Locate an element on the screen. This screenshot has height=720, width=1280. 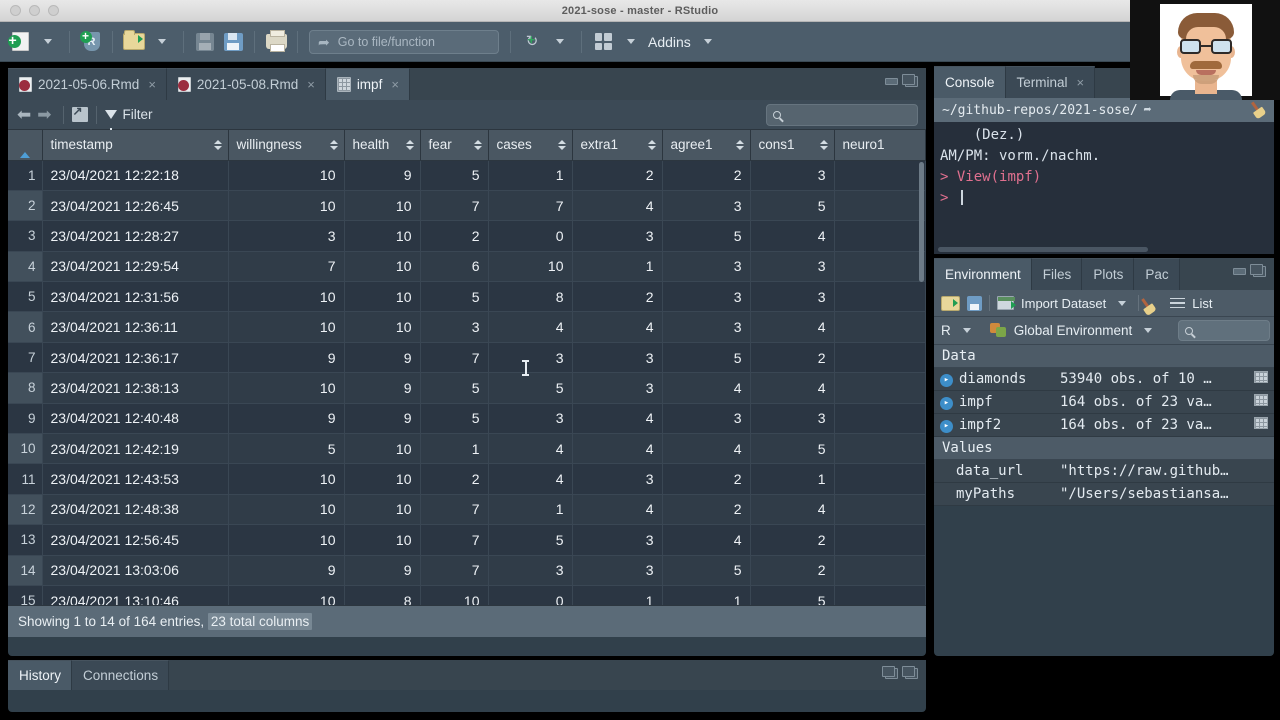
tab-terminal: Terminal × is located at coordinates (1050, 82).